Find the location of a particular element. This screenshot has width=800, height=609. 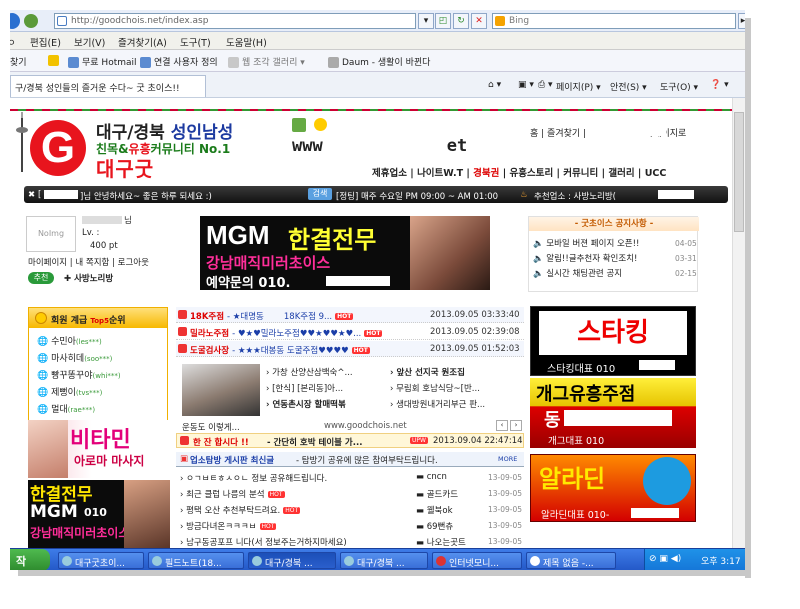

tray-icons: ⊘ ▣ ◀) is located at coordinates (665, 559).